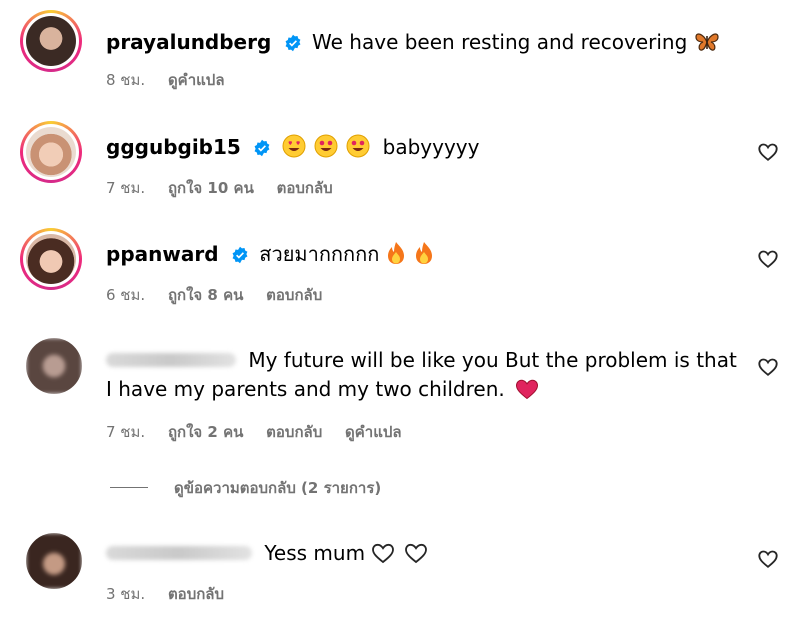 Image resolution: width=800 pixels, height=636 pixels. I want to click on comment-meta: 6 ชม. ถูกใจ 8 คน ตอบกลับ, so click(223, 295).